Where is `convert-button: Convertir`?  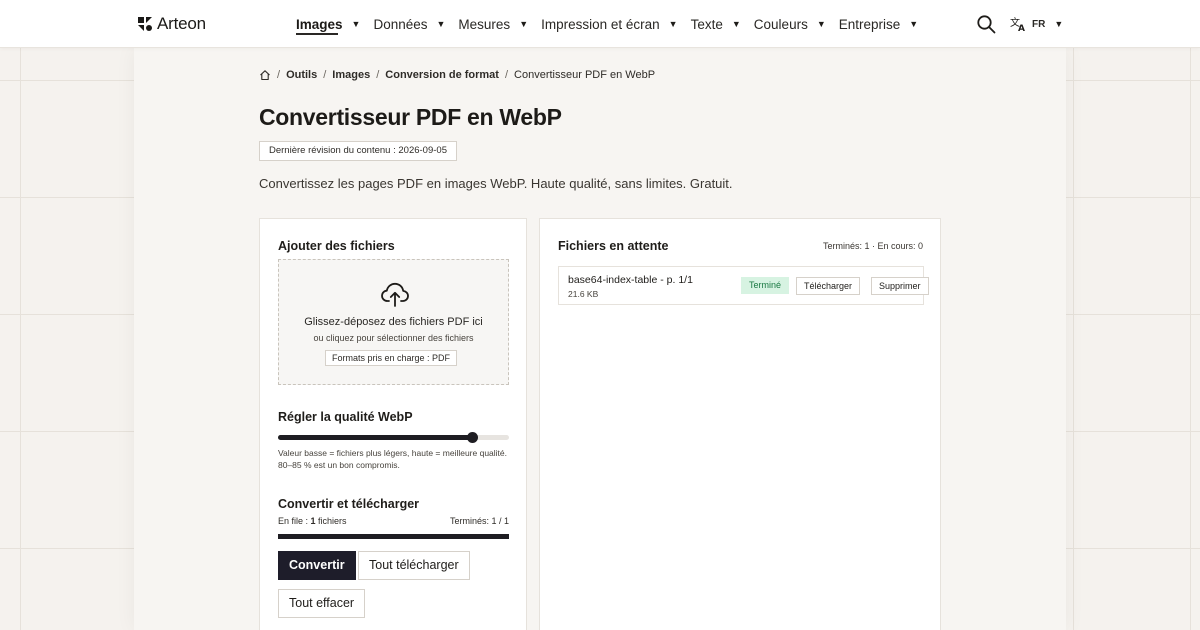
convert-button: Convertir is located at coordinates (317, 565).